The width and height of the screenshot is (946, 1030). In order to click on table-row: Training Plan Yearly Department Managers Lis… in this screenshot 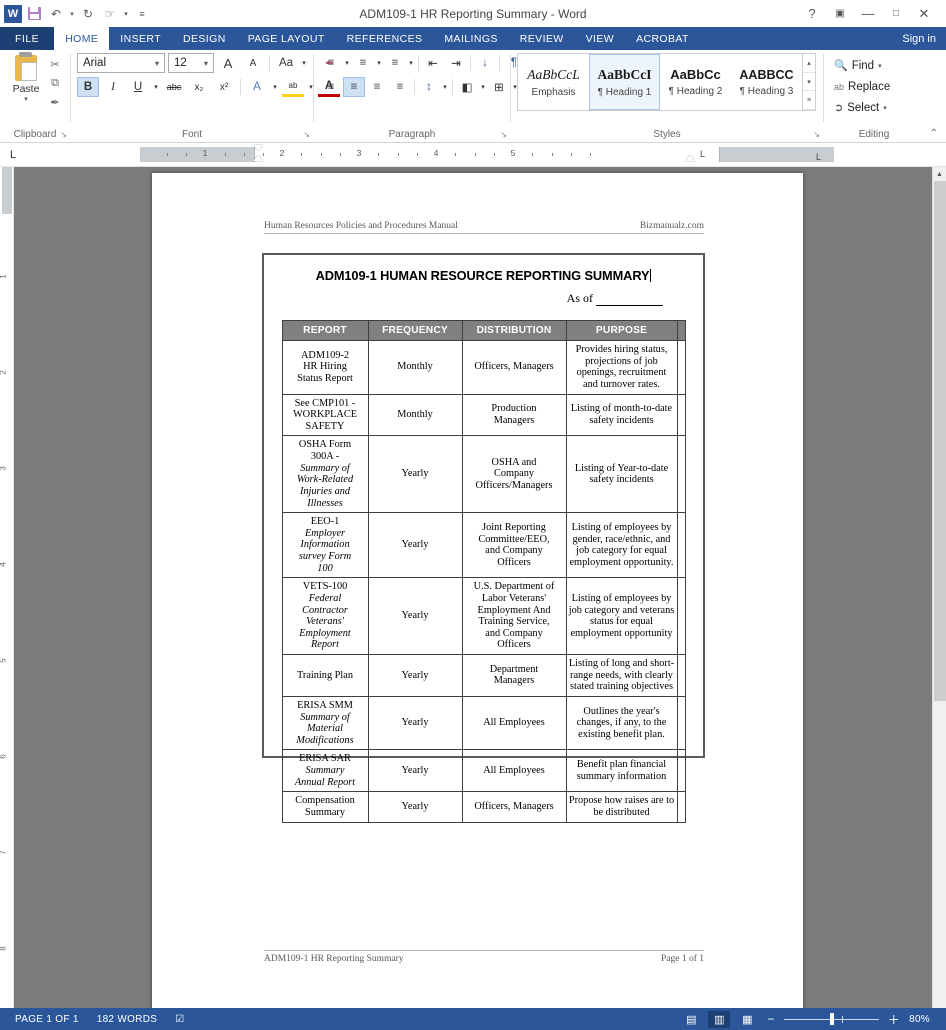, I will do `click(483, 675)`.